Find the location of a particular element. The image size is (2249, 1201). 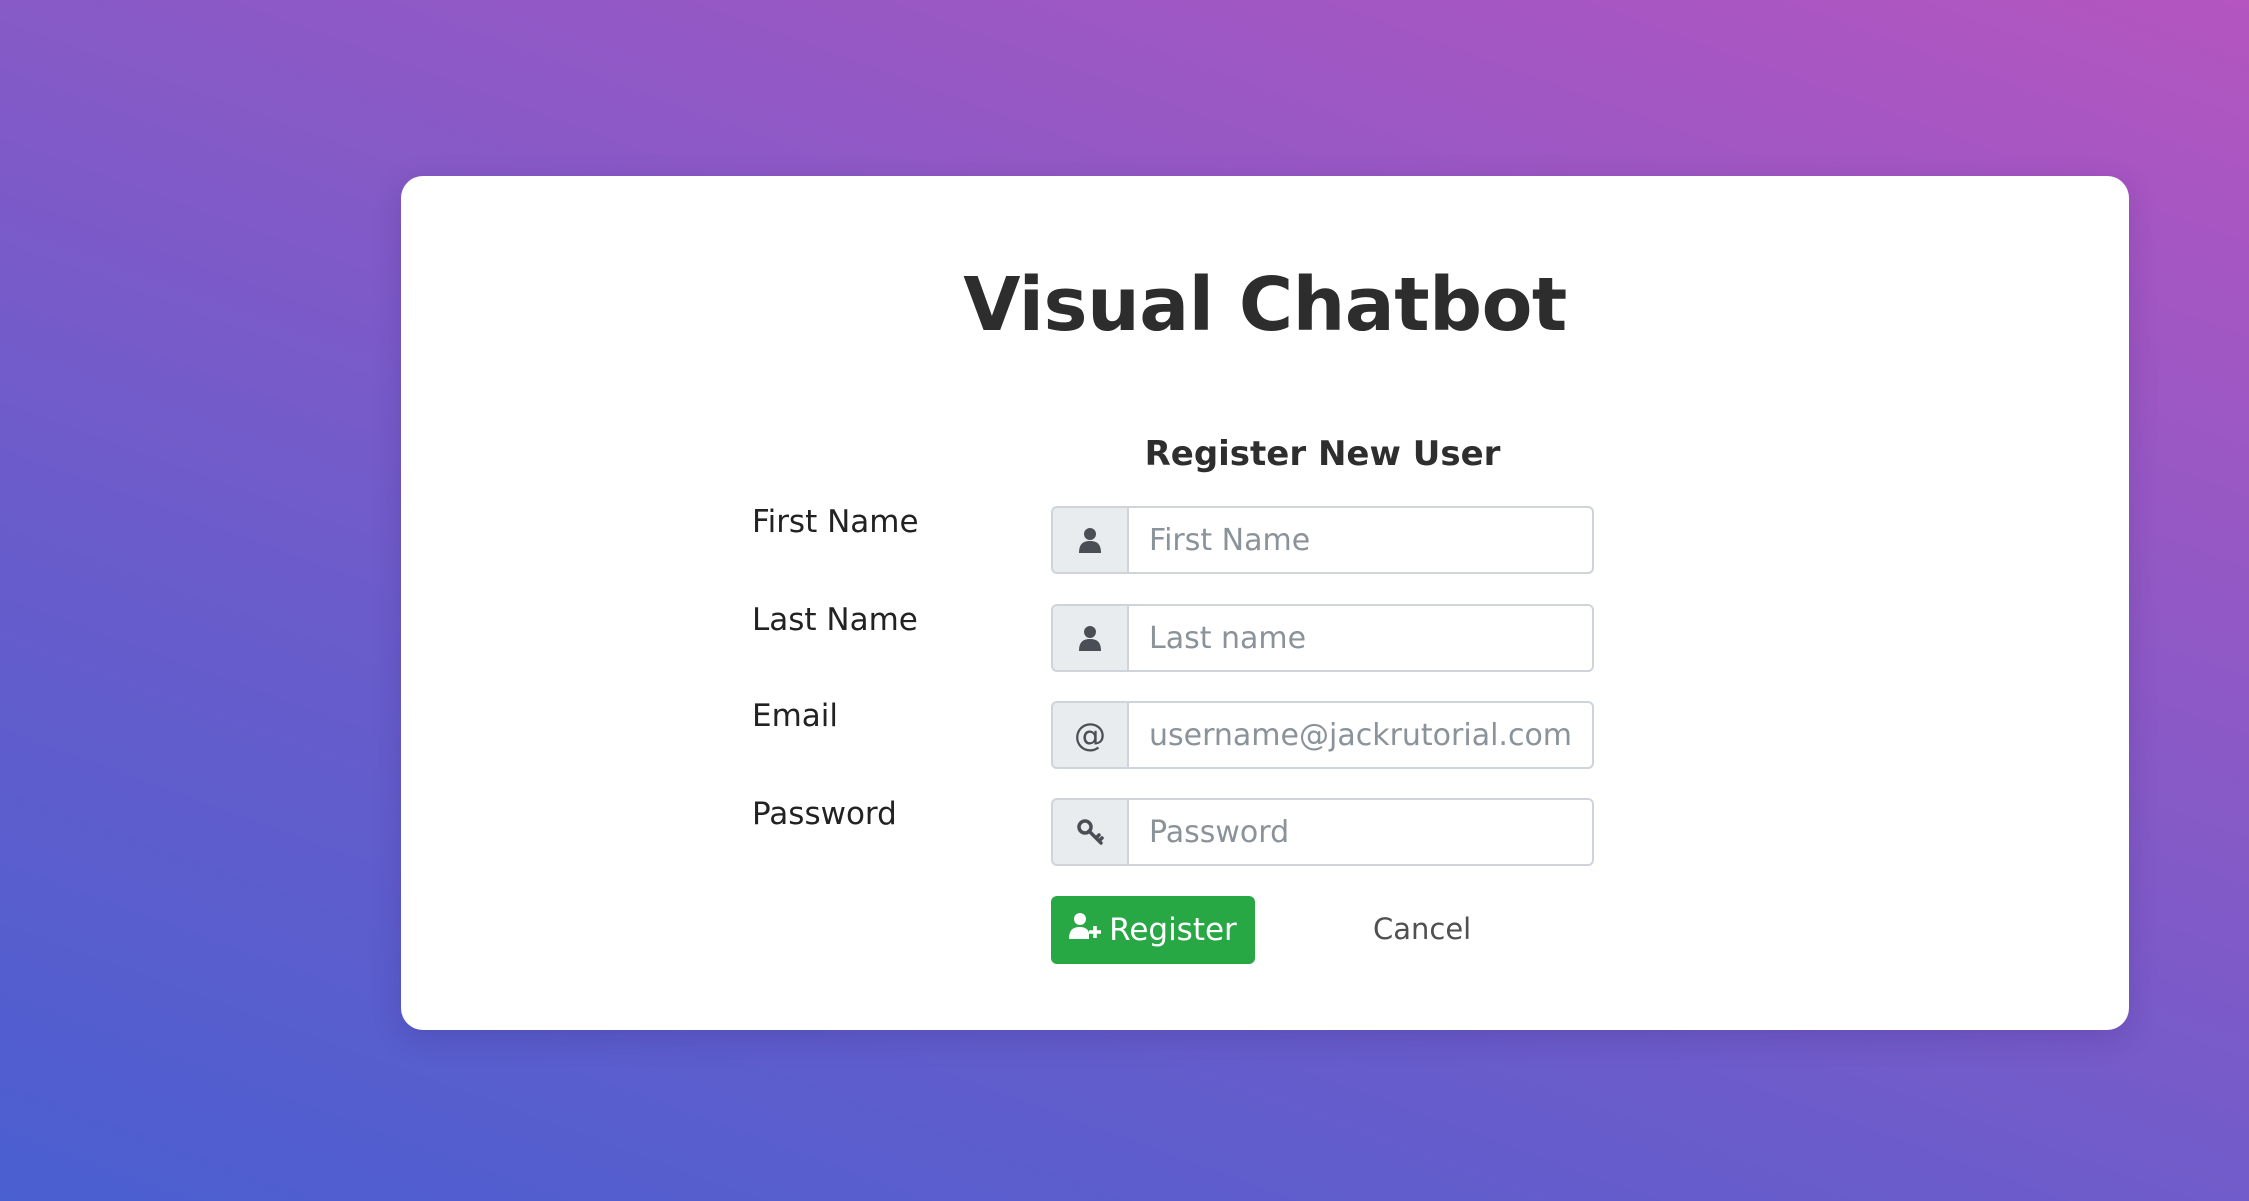

email-input is located at coordinates (1360, 735).